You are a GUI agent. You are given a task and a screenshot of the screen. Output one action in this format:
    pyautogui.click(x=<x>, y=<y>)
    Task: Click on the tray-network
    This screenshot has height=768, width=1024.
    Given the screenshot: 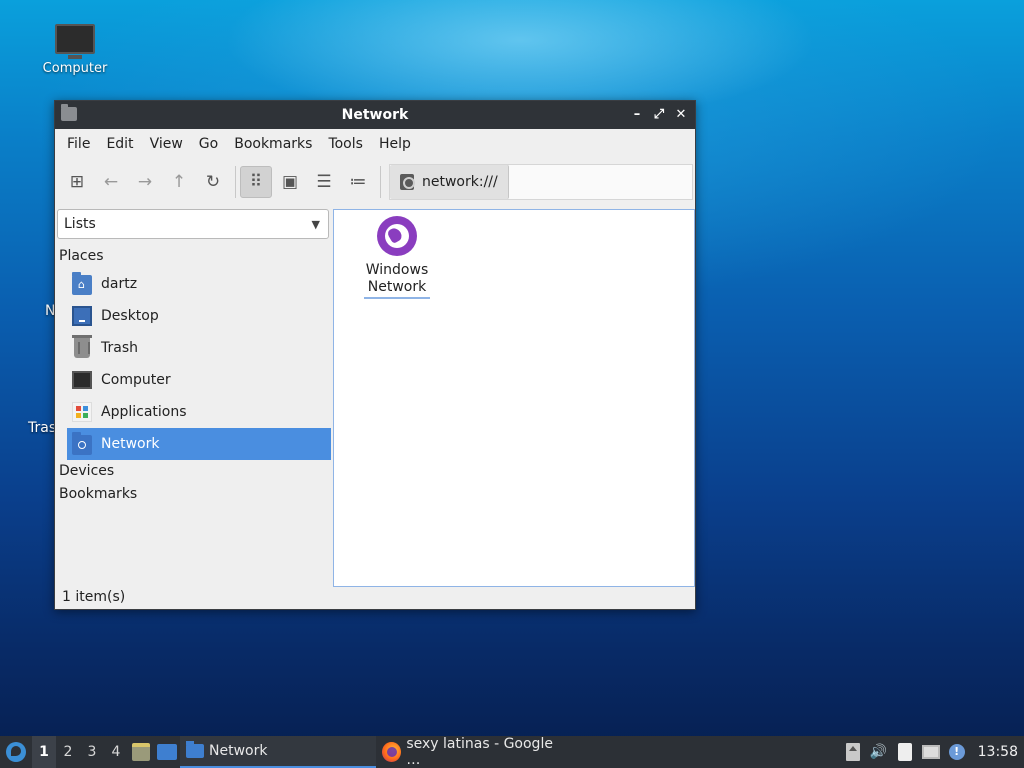 What is the action you would take?
    pyautogui.click(x=931, y=752)
    